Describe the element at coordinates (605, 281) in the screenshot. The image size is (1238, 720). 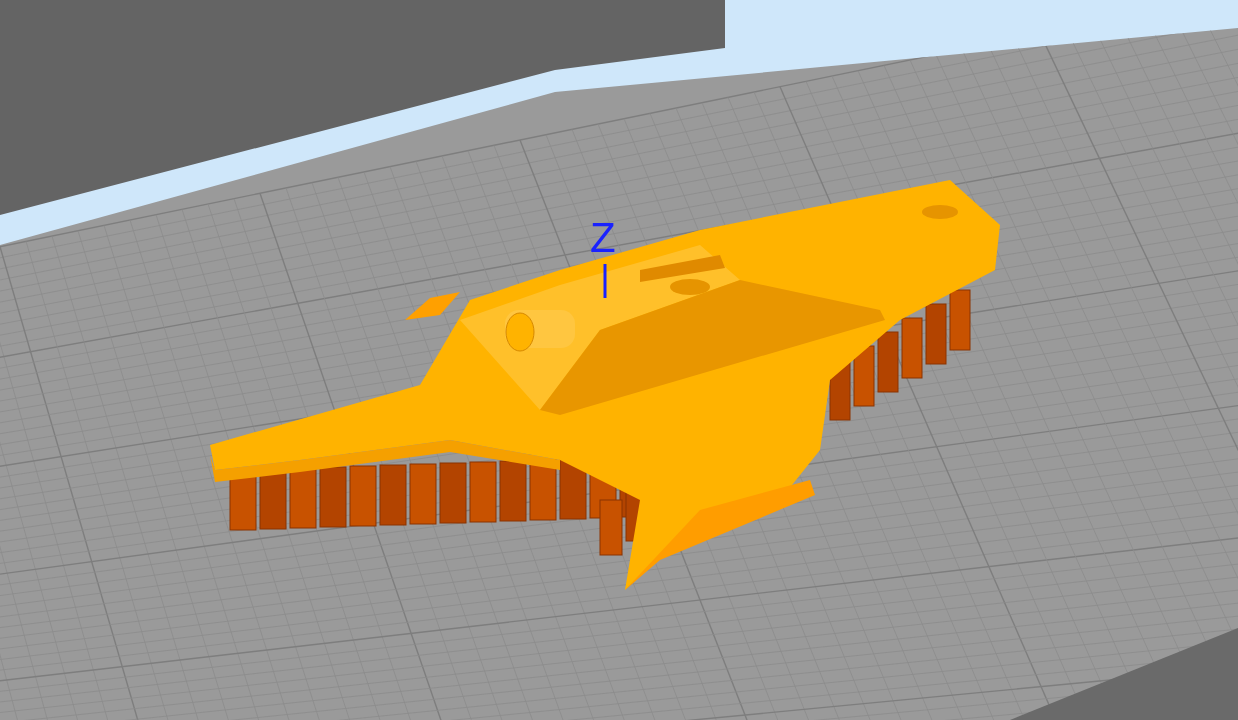
I see `z-axis-line` at that location.